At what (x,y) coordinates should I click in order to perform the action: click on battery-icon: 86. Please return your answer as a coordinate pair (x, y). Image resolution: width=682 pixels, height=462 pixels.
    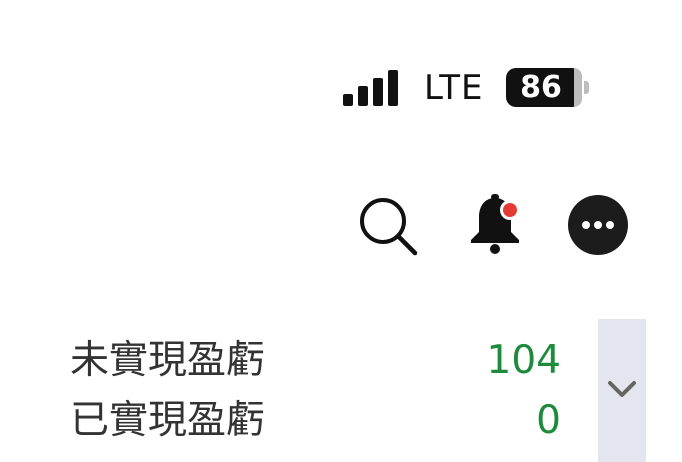
    Looking at the image, I should click on (547, 87).